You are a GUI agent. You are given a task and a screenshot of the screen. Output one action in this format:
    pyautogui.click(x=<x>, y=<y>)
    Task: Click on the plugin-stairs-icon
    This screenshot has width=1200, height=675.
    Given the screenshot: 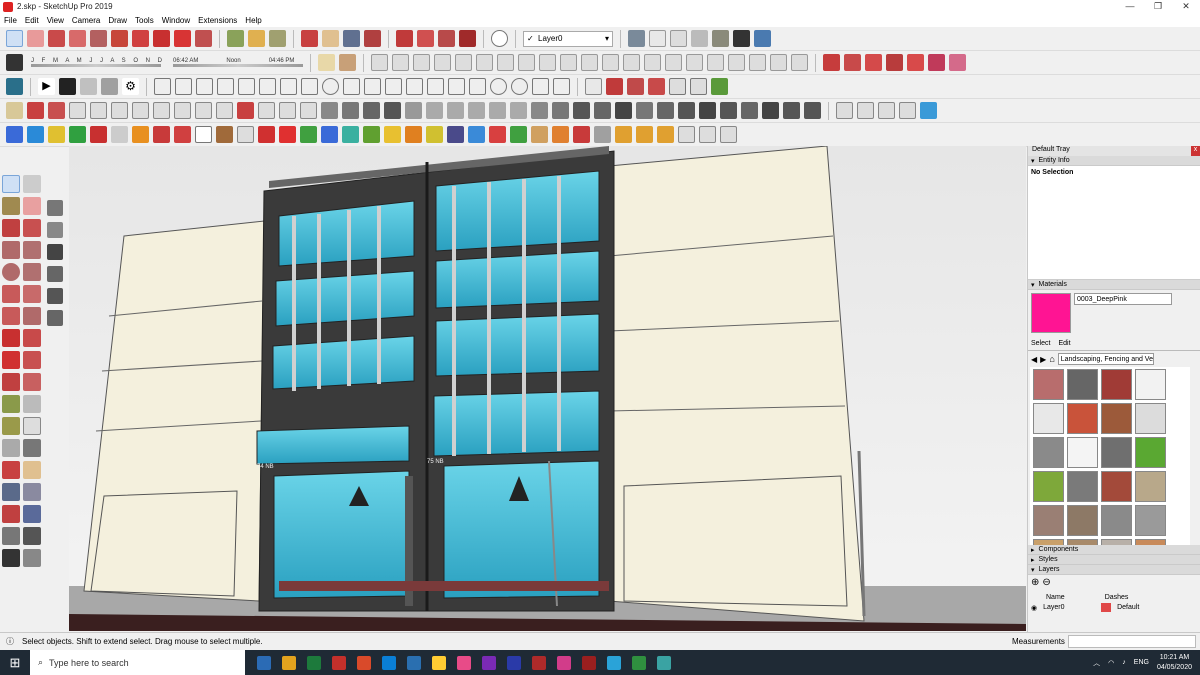 What is the action you would take?
    pyautogui.click(x=329, y=110)
    